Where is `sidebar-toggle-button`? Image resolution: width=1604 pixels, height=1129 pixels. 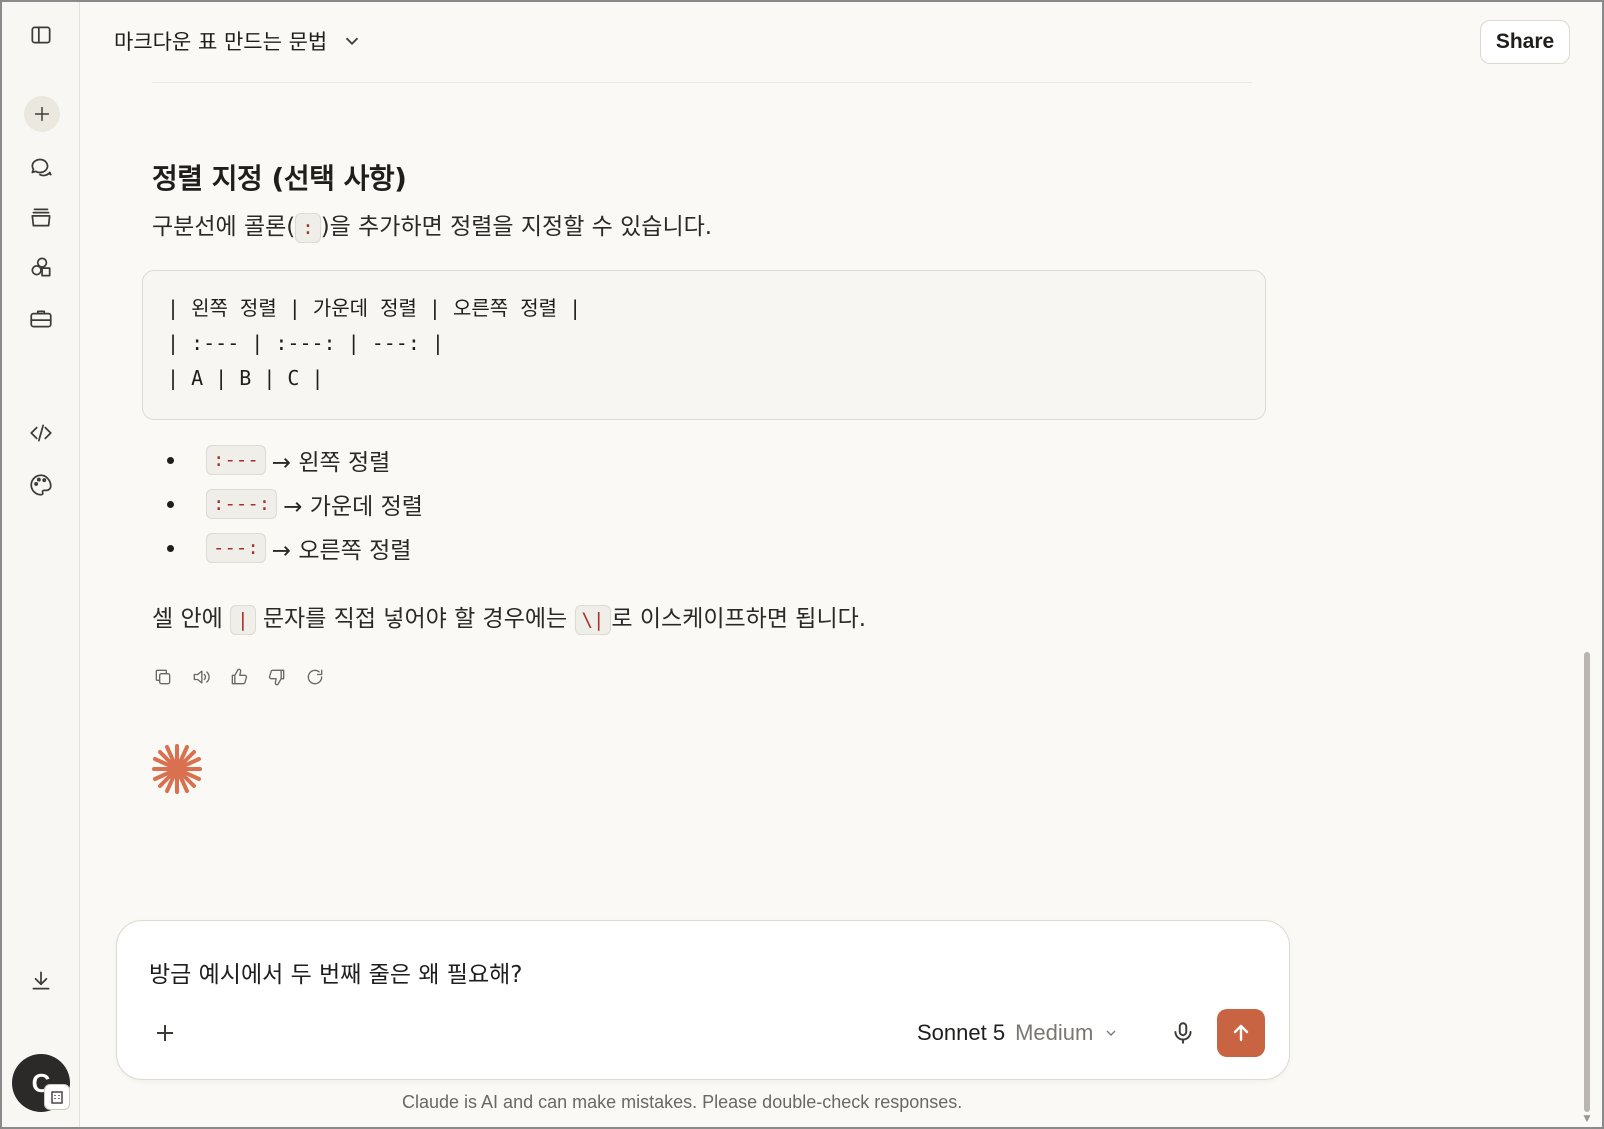 sidebar-toggle-button is located at coordinates (41, 35).